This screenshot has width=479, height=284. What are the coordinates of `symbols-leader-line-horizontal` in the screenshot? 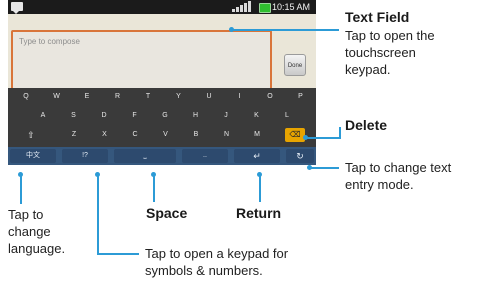 It's located at (118, 254).